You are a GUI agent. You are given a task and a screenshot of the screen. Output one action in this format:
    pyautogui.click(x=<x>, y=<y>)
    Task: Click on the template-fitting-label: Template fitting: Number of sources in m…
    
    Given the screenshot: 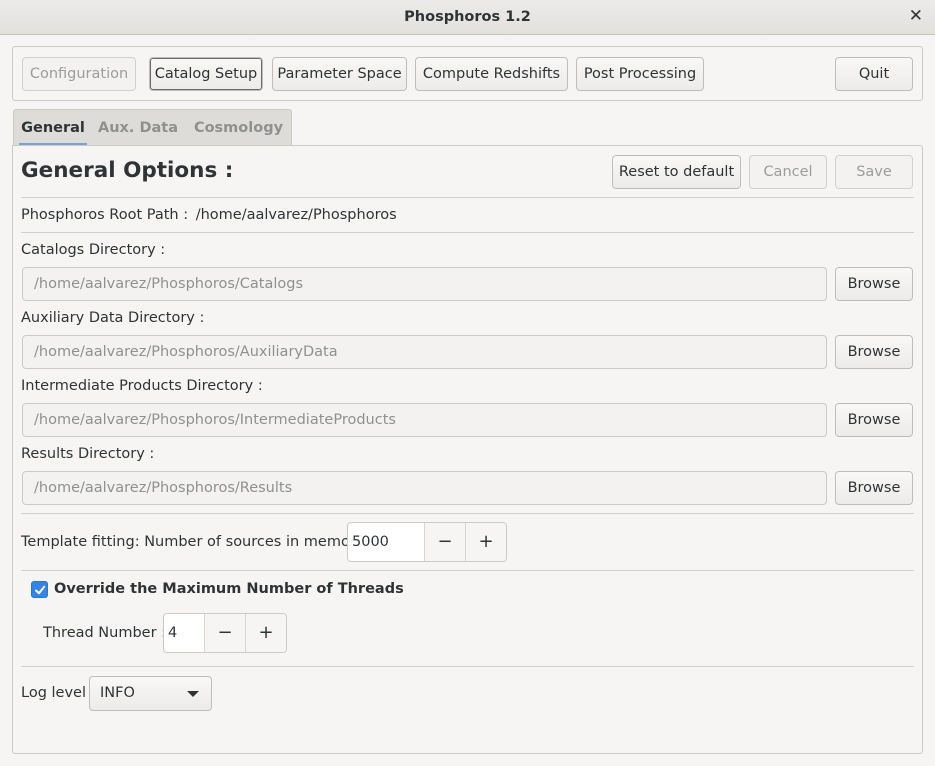 What is the action you would take?
    pyautogui.click(x=193, y=542)
    